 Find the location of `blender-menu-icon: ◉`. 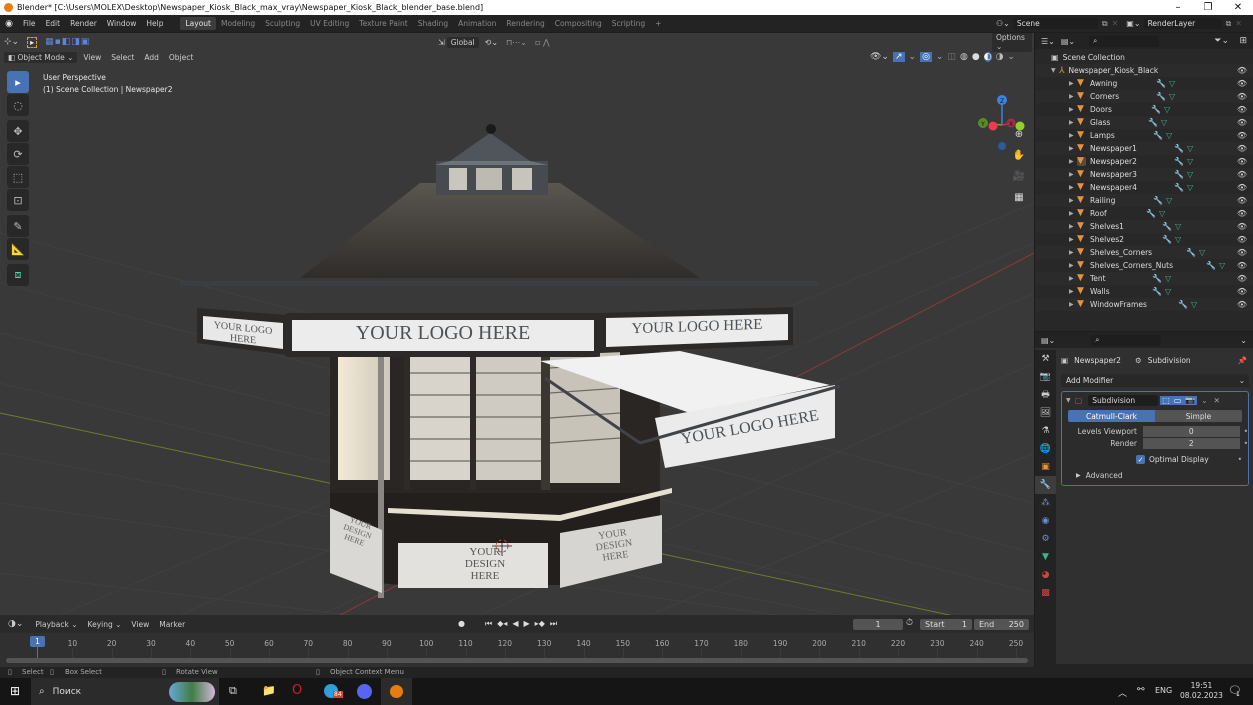

blender-menu-icon: ◉ is located at coordinates (9, 24).